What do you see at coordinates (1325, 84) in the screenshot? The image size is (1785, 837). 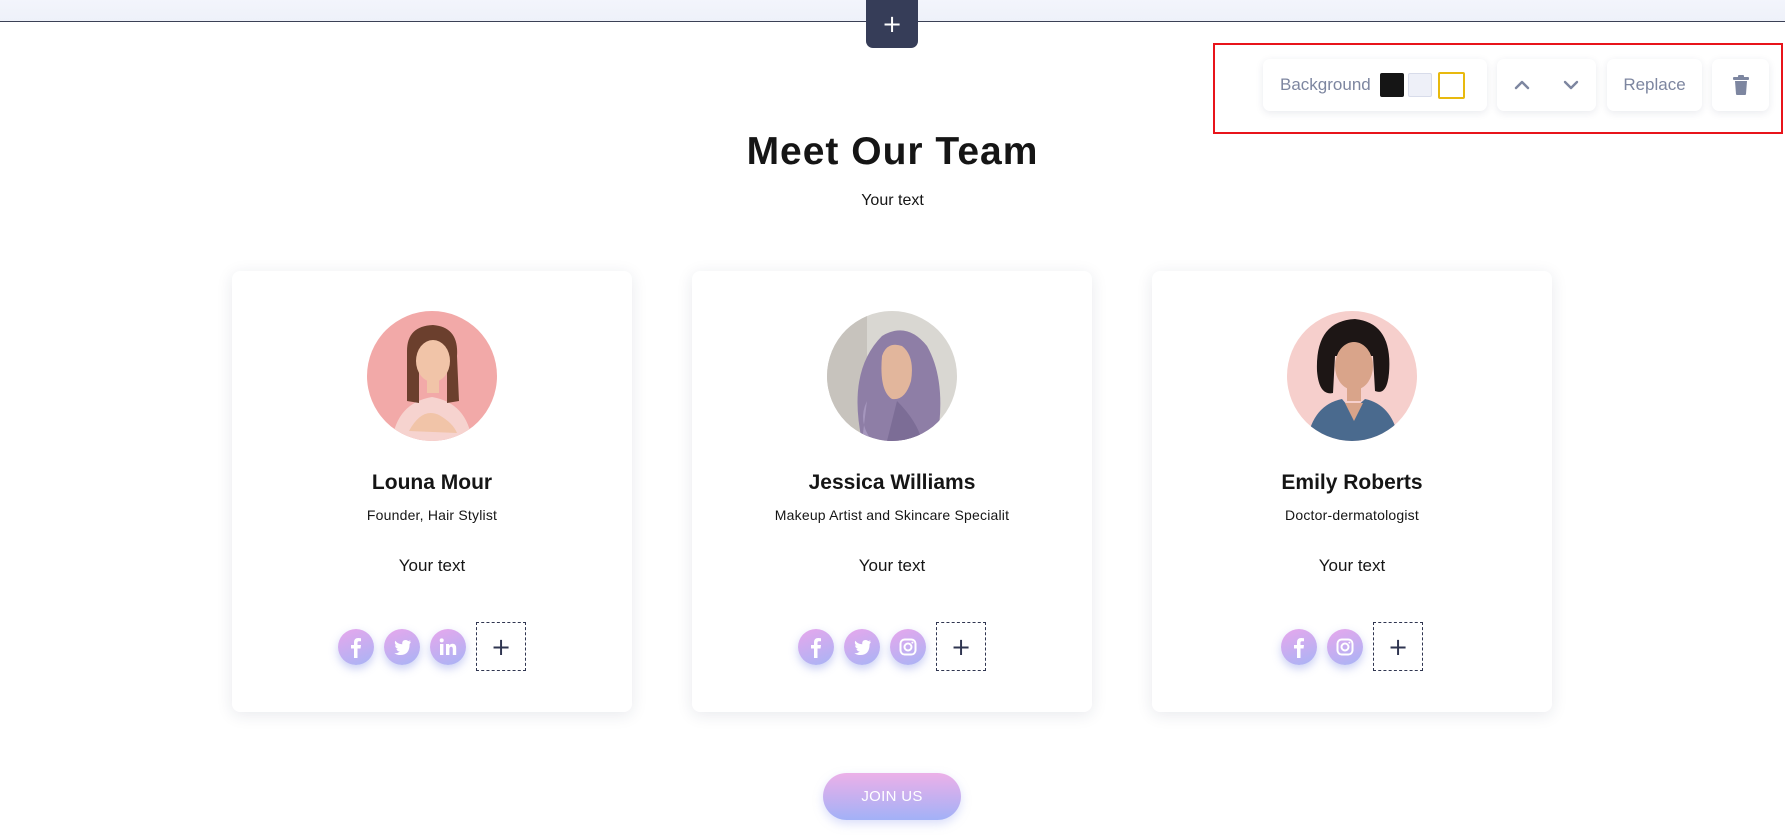 I see `background-label: Background` at bounding box center [1325, 84].